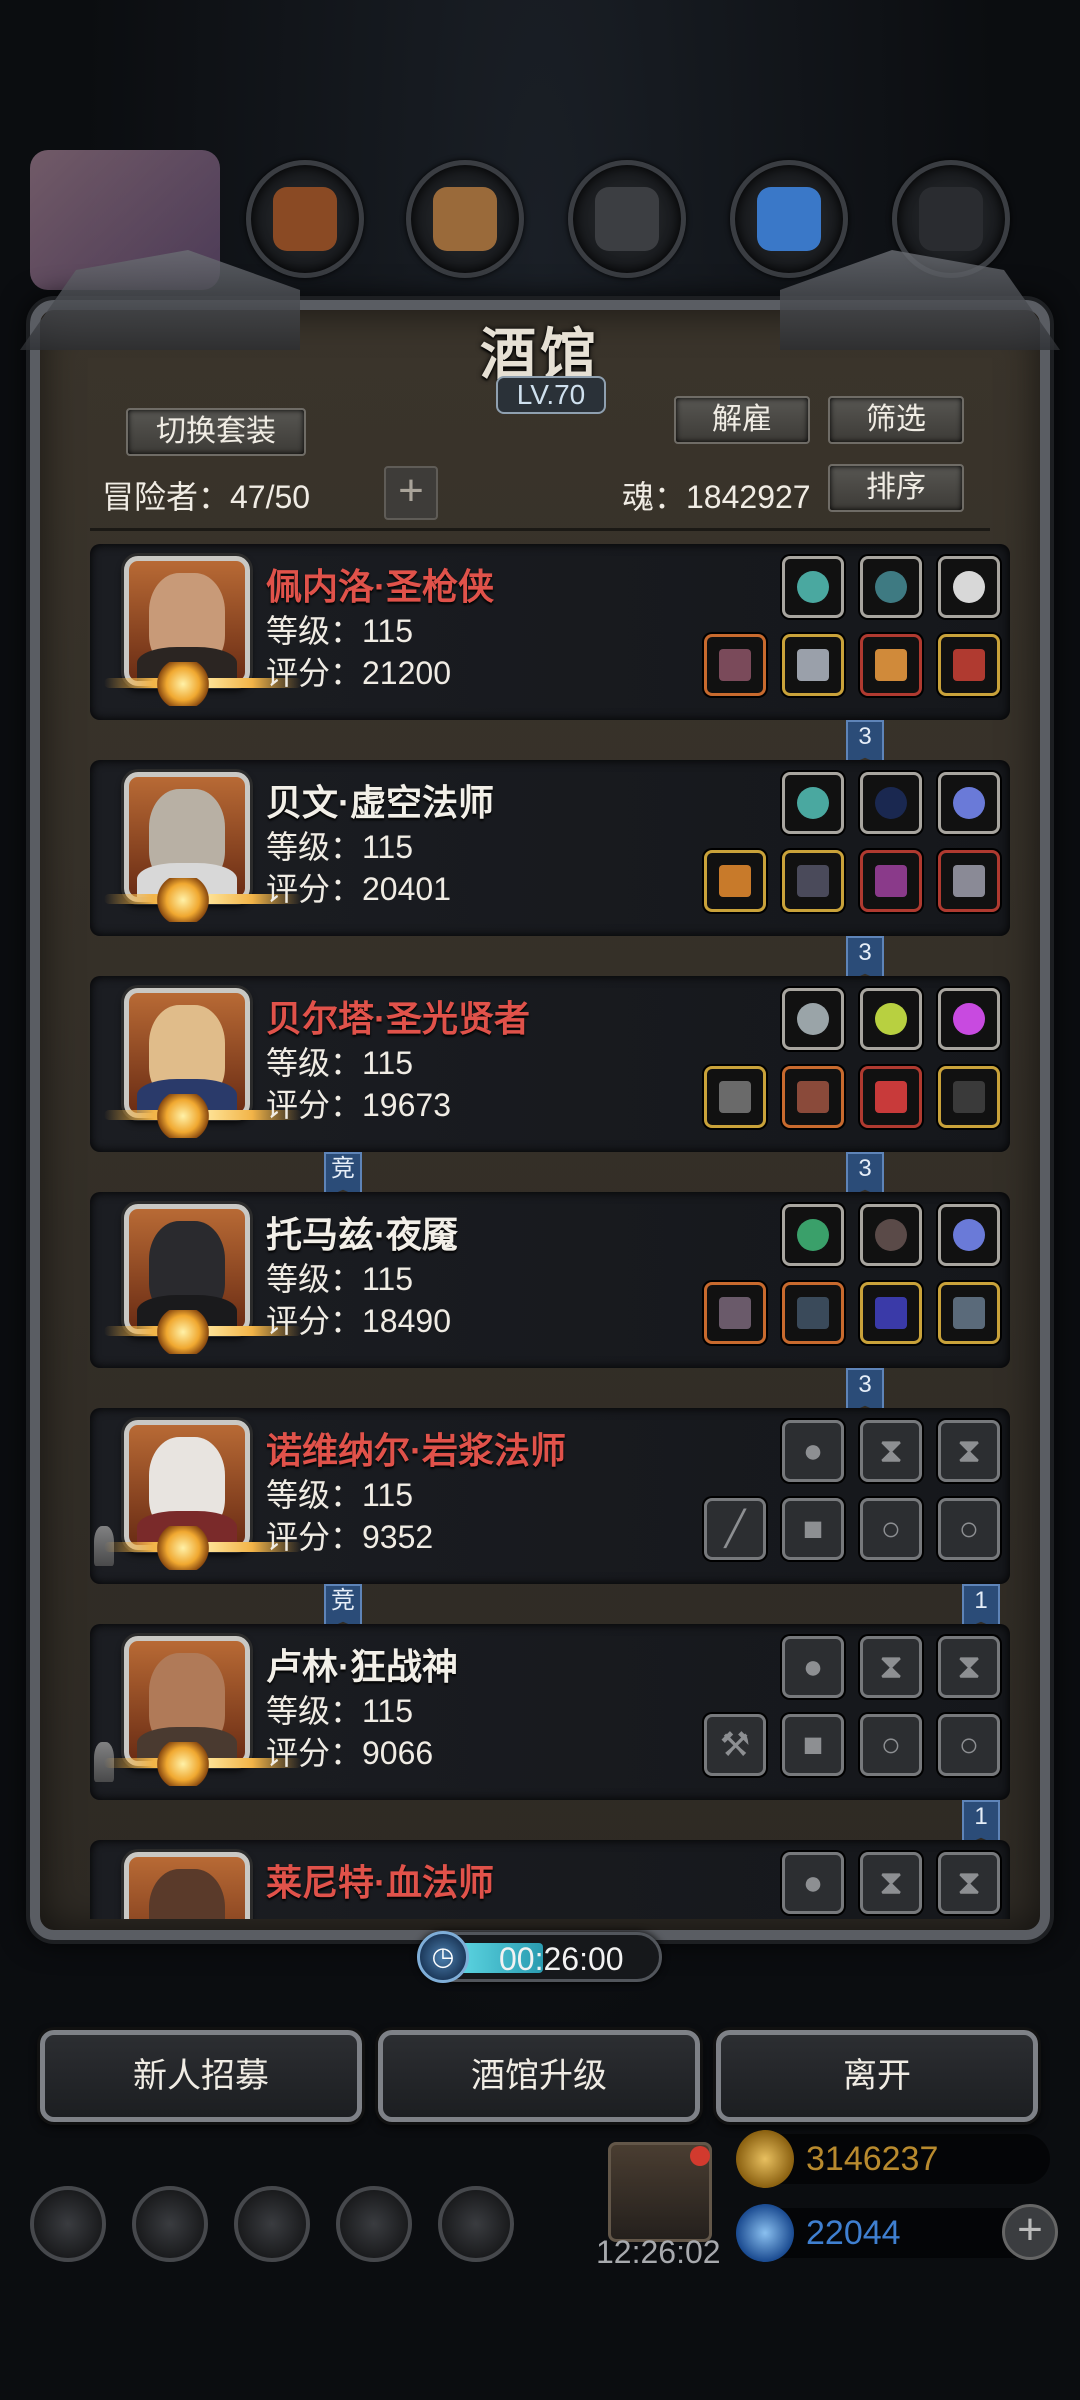 The height and width of the screenshot is (2400, 1080). What do you see at coordinates (380, 802) in the screenshot?
I see `hero-name: 贝文·虚空法师` at bounding box center [380, 802].